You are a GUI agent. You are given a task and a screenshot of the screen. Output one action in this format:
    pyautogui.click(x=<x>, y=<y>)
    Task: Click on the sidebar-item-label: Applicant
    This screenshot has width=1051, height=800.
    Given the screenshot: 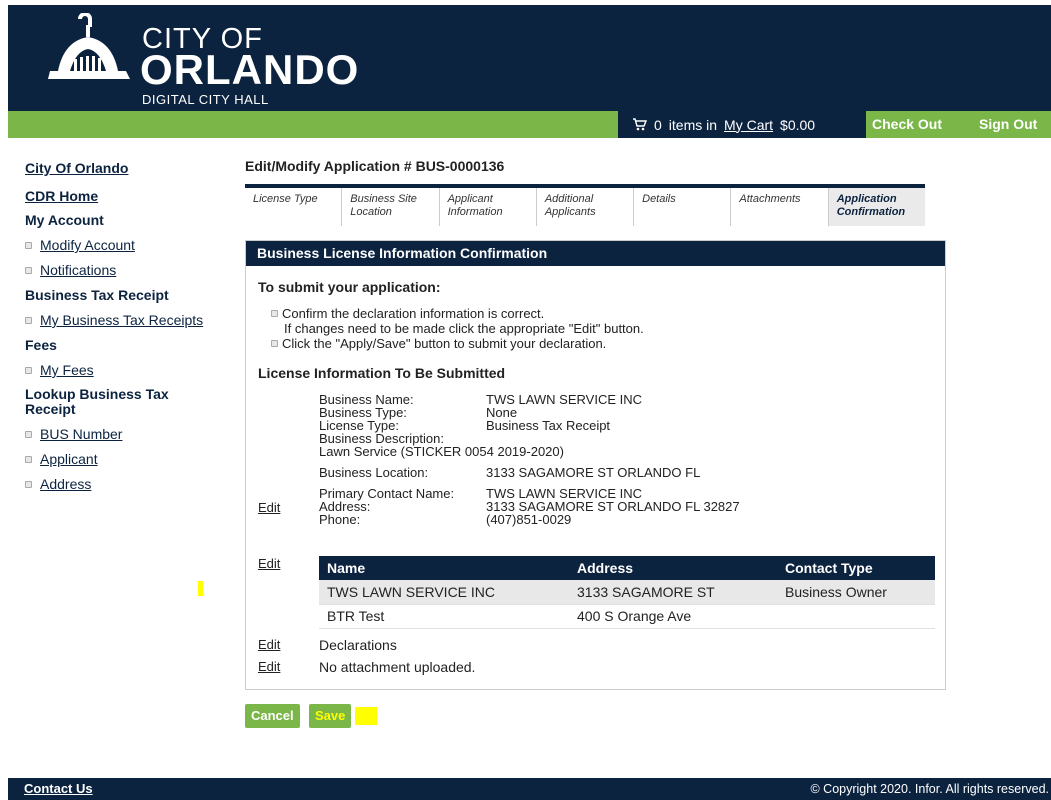 What is the action you would take?
    pyautogui.click(x=69, y=459)
    